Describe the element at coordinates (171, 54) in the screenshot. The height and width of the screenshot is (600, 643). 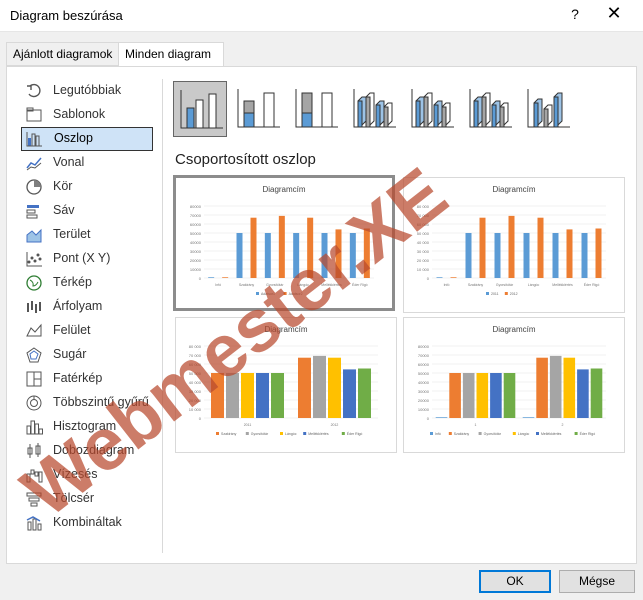
I see `tab-all-charts: Minden diagram` at that location.